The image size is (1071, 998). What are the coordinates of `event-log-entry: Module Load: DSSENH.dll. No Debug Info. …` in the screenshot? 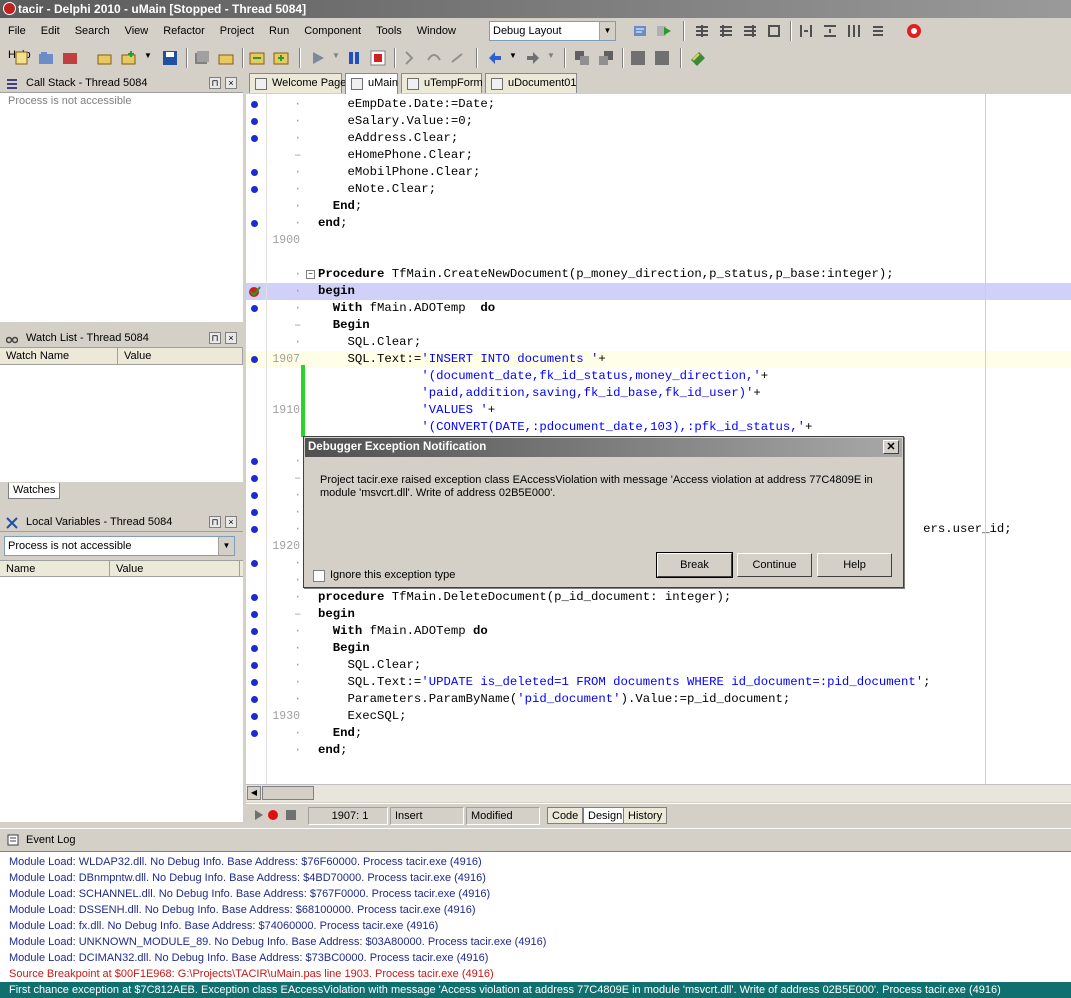 It's located at (535, 910).